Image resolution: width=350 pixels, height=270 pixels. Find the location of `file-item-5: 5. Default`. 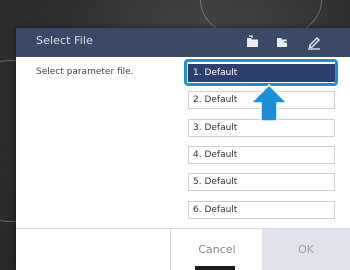

file-item-5: 5. Default is located at coordinates (261, 182).